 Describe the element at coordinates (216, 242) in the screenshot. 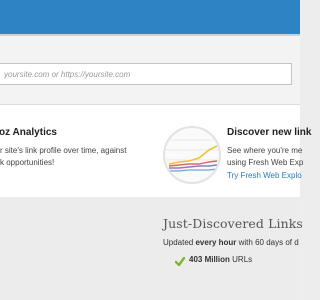

I see `subtitle-emphasis: every hour` at that location.